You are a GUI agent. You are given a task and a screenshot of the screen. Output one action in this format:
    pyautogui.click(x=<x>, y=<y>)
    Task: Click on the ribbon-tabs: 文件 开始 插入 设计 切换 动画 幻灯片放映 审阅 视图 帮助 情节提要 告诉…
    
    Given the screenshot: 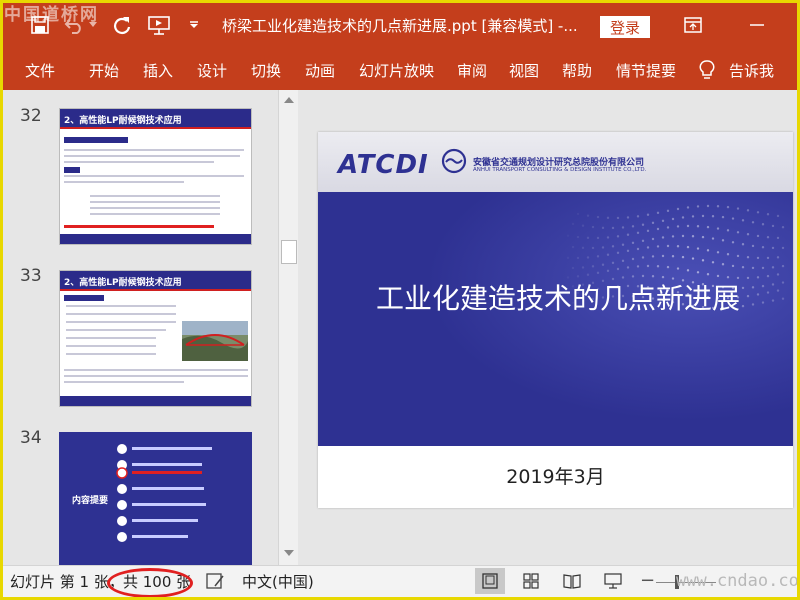 What is the action you would take?
    pyautogui.click(x=400, y=70)
    